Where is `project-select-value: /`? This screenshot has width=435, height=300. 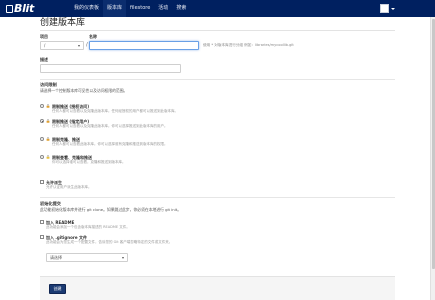 project-select-value: / is located at coordinates (45, 45).